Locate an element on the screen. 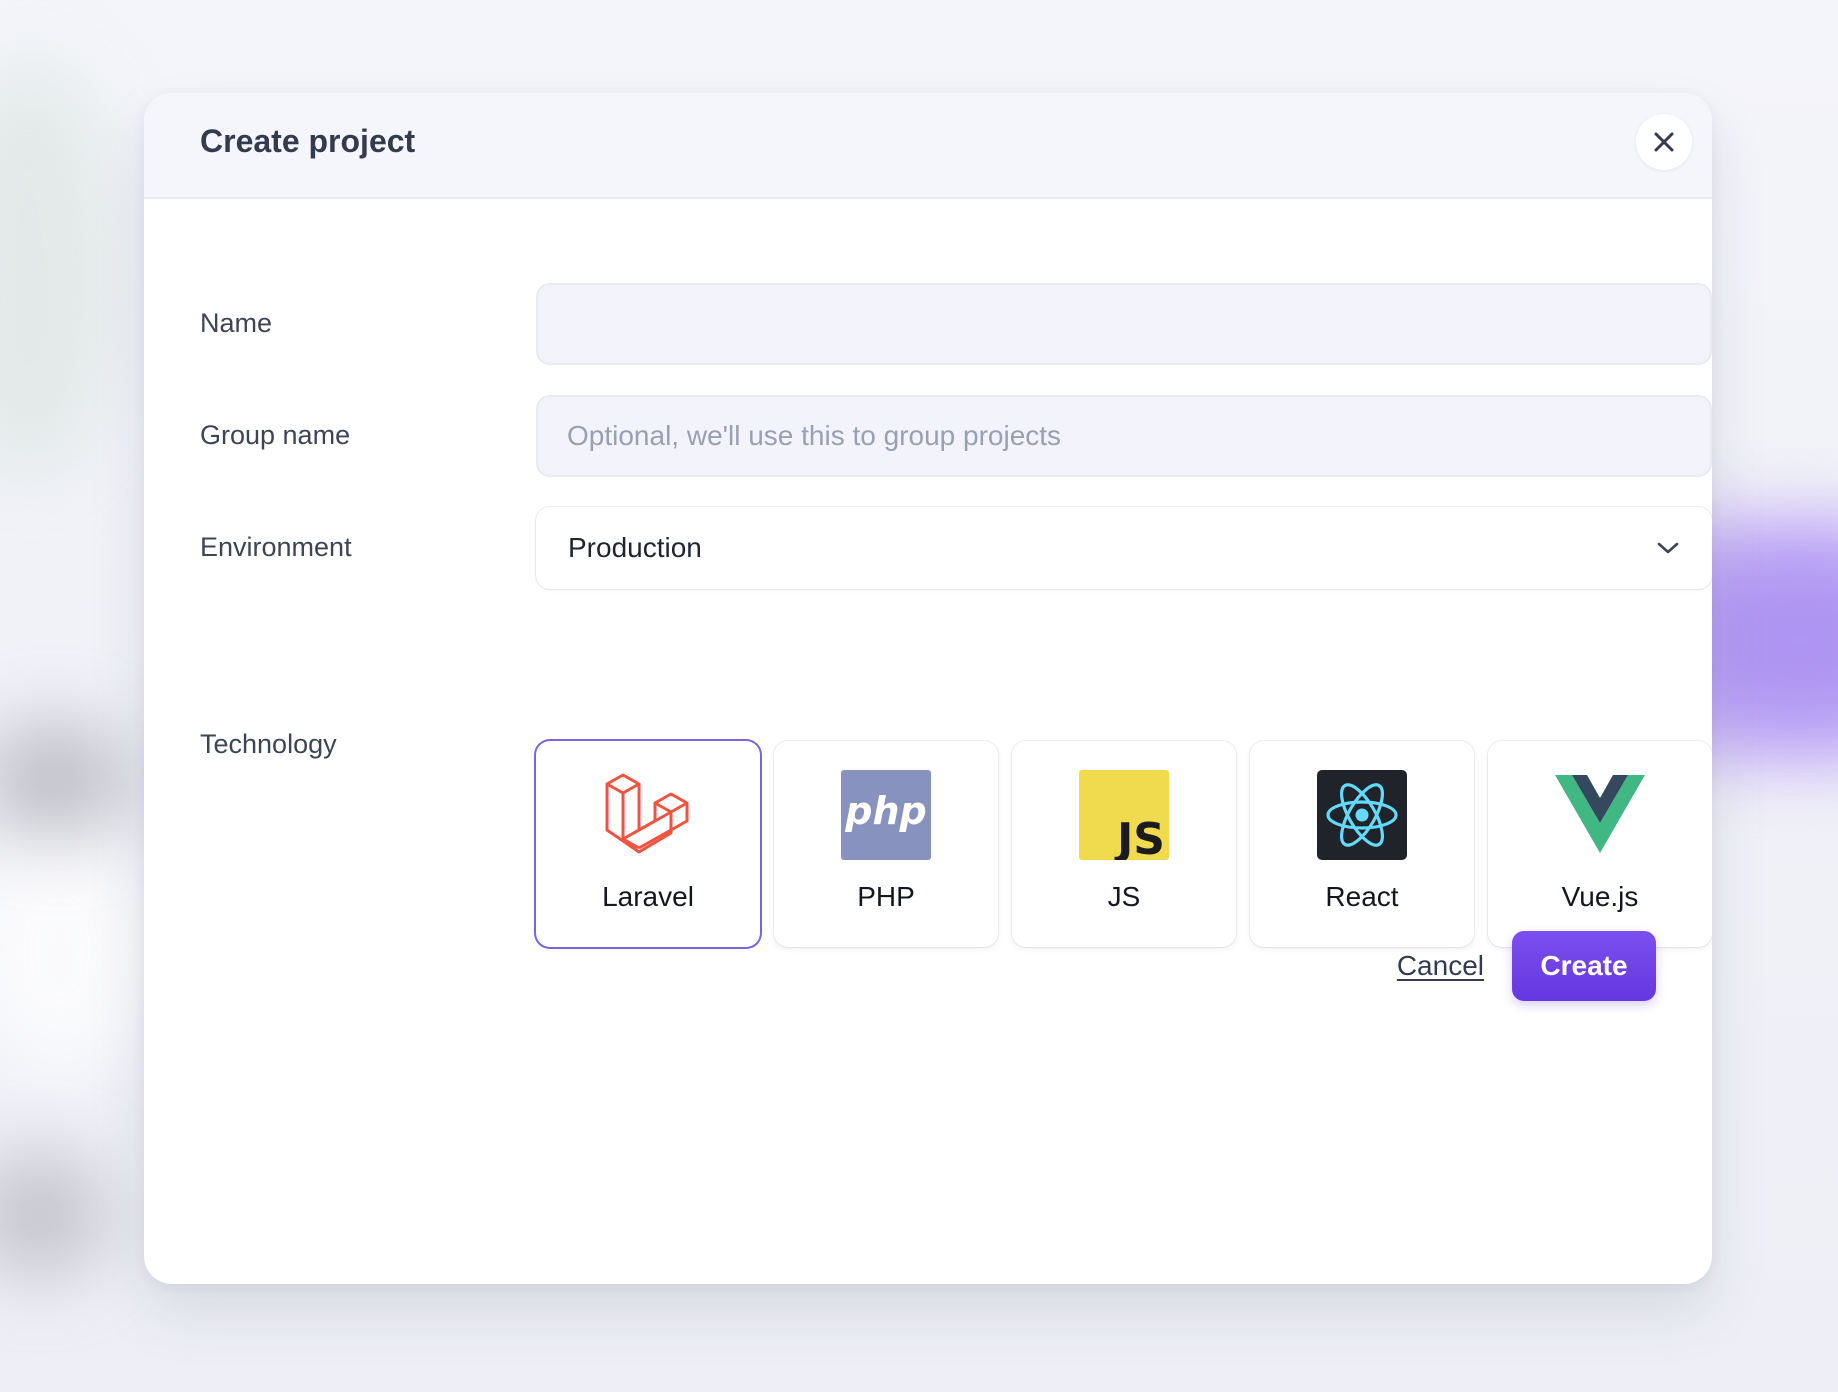 This screenshot has width=1838, height=1392. group-name-input is located at coordinates (1124, 436).